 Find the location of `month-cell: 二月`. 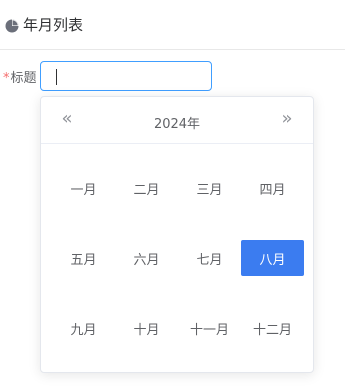

month-cell: 二月 is located at coordinates (146, 188).